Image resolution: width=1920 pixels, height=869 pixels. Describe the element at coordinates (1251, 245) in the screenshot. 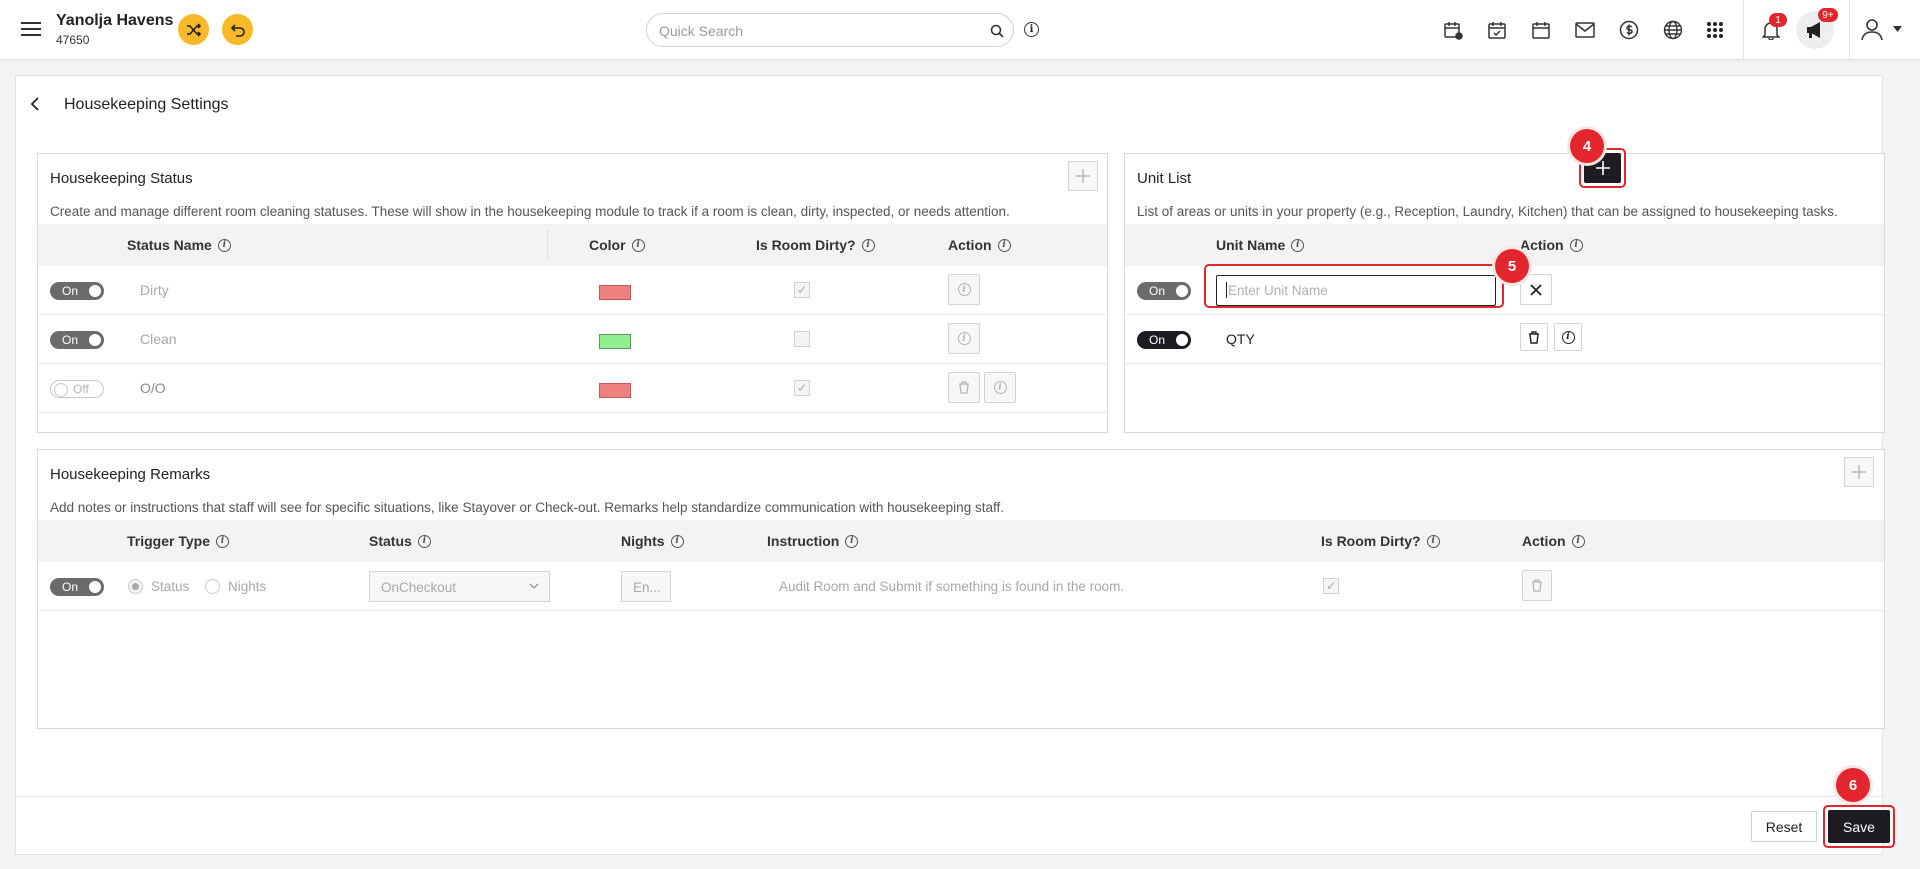

I see `col-unit-name: Unit Name` at that location.